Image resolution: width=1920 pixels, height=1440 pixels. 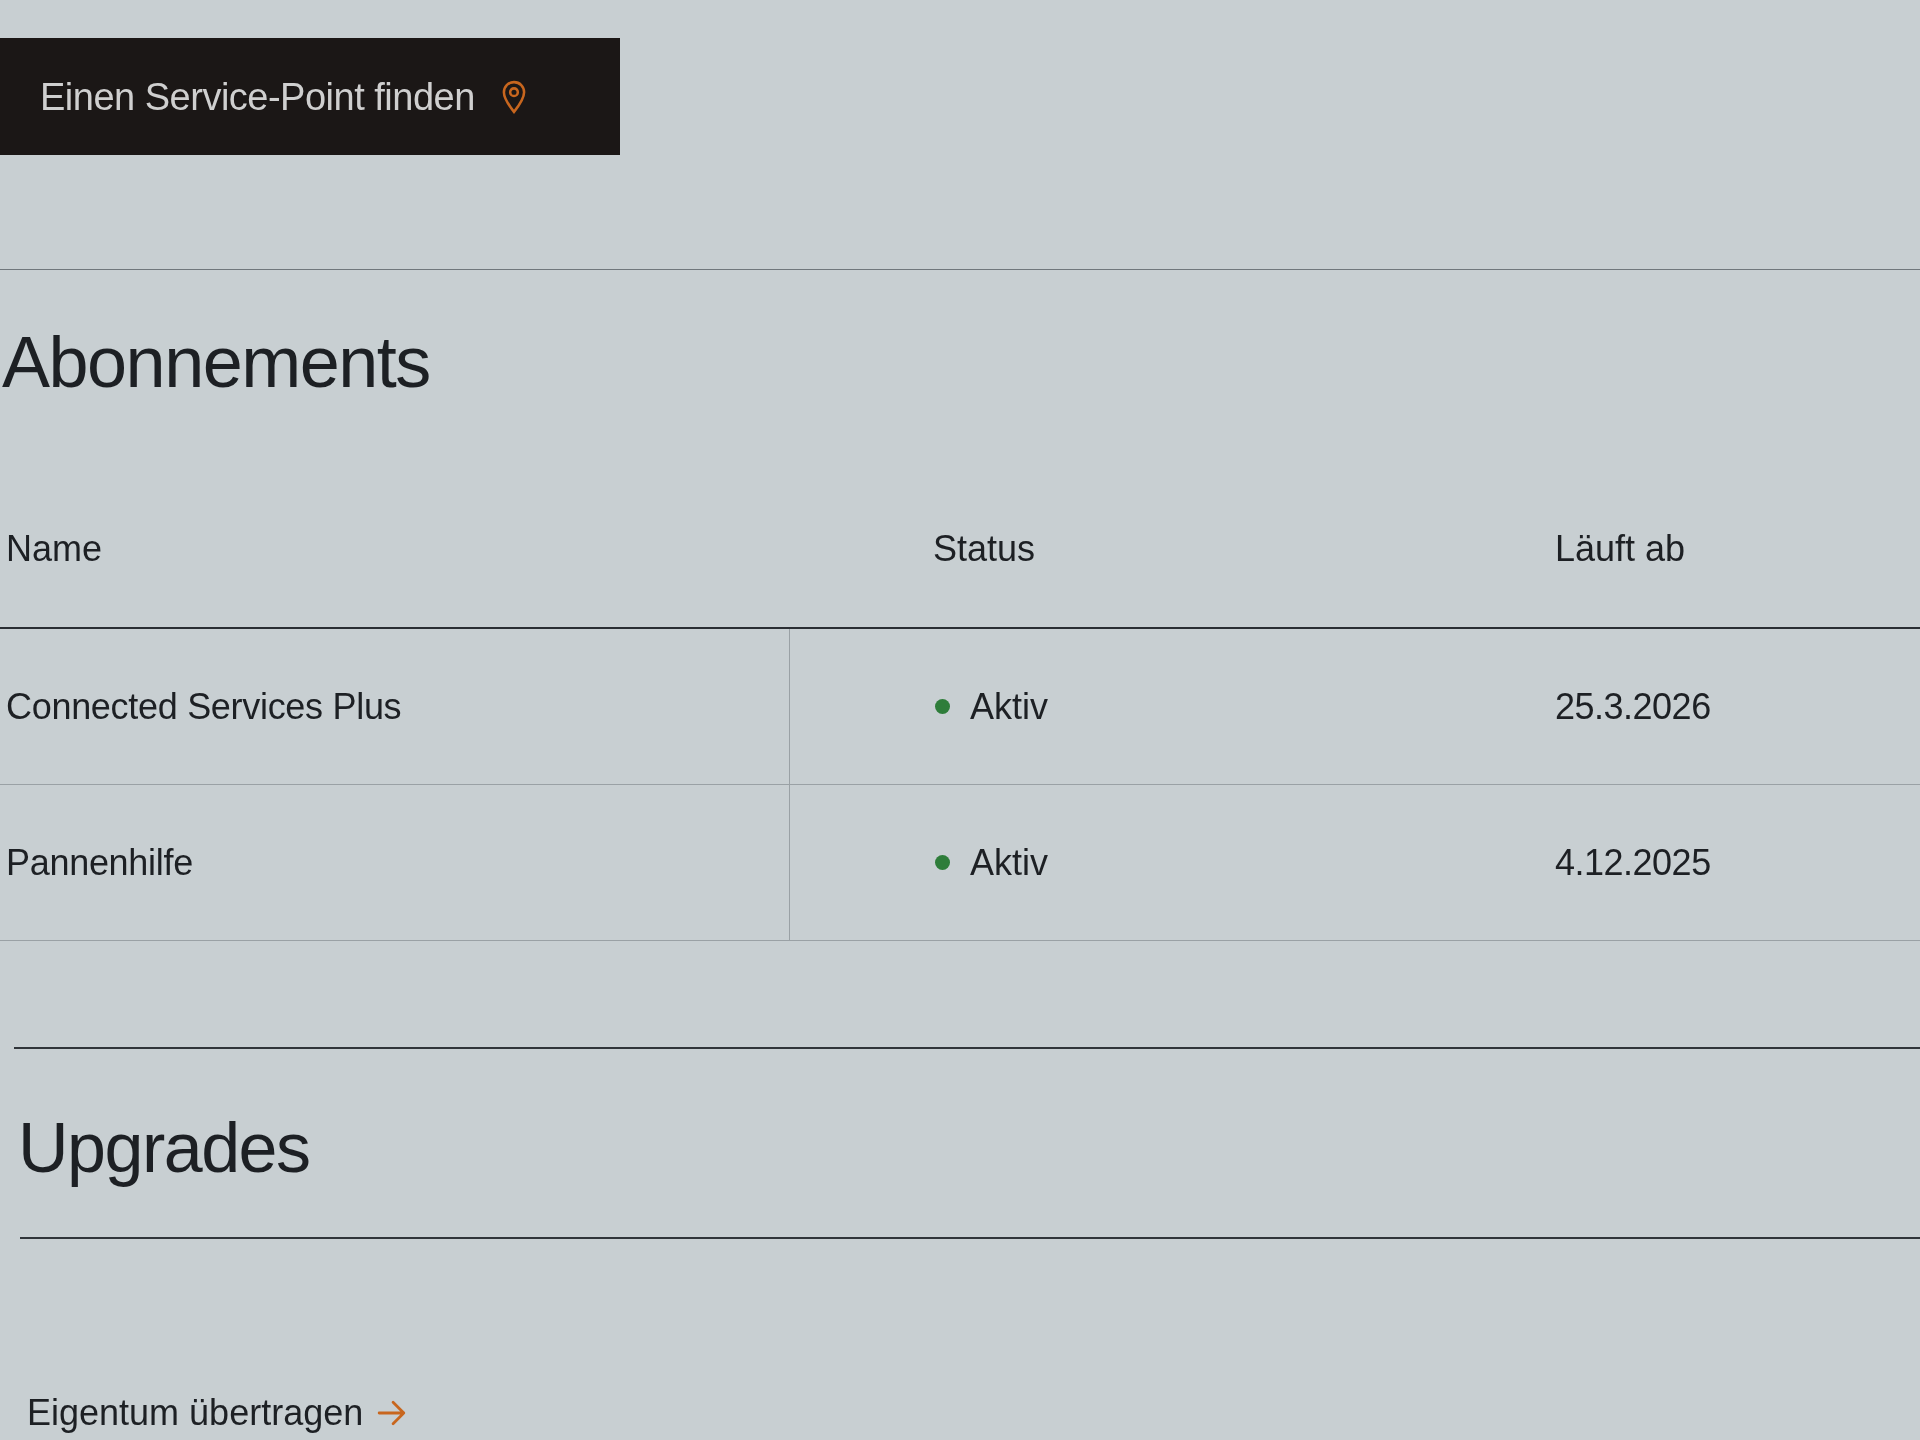 I want to click on column-header: Läuft ab, so click(x=1620, y=548).